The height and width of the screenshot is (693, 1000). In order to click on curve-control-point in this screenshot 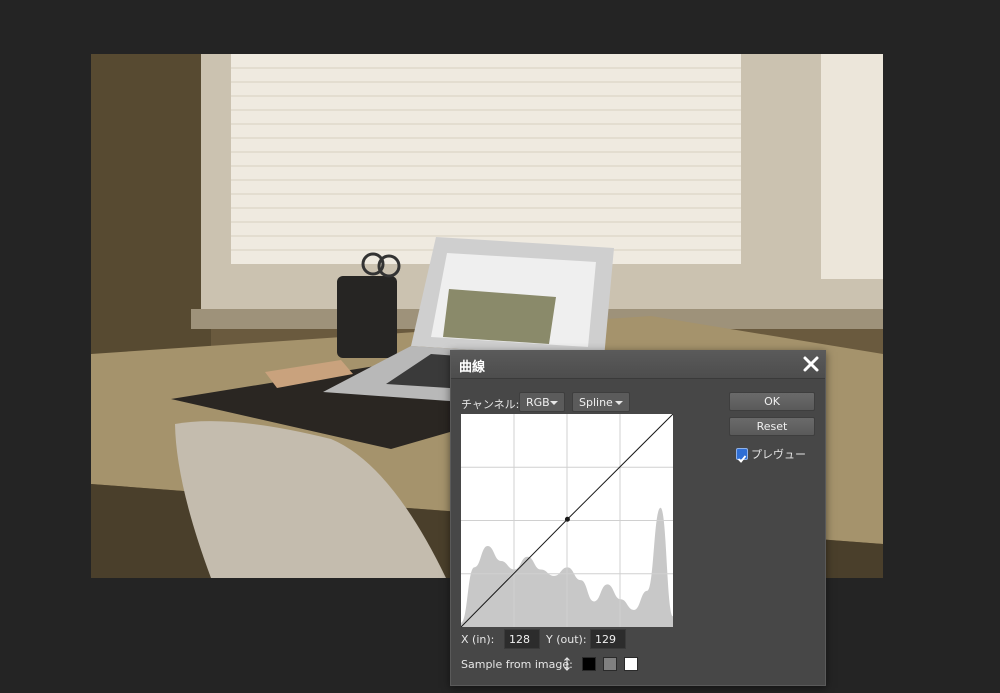, I will do `click(567, 519)`.